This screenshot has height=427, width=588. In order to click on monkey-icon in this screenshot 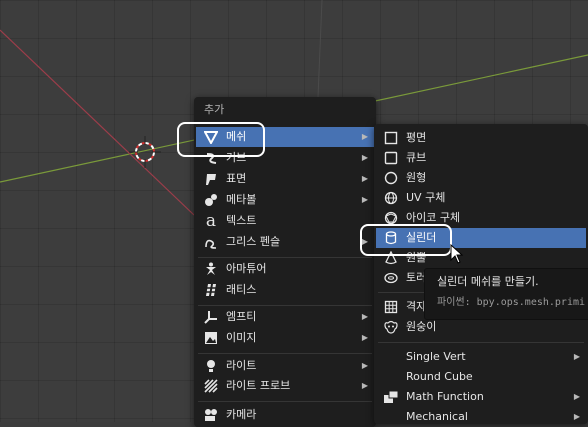, I will do `click(391, 327)`.